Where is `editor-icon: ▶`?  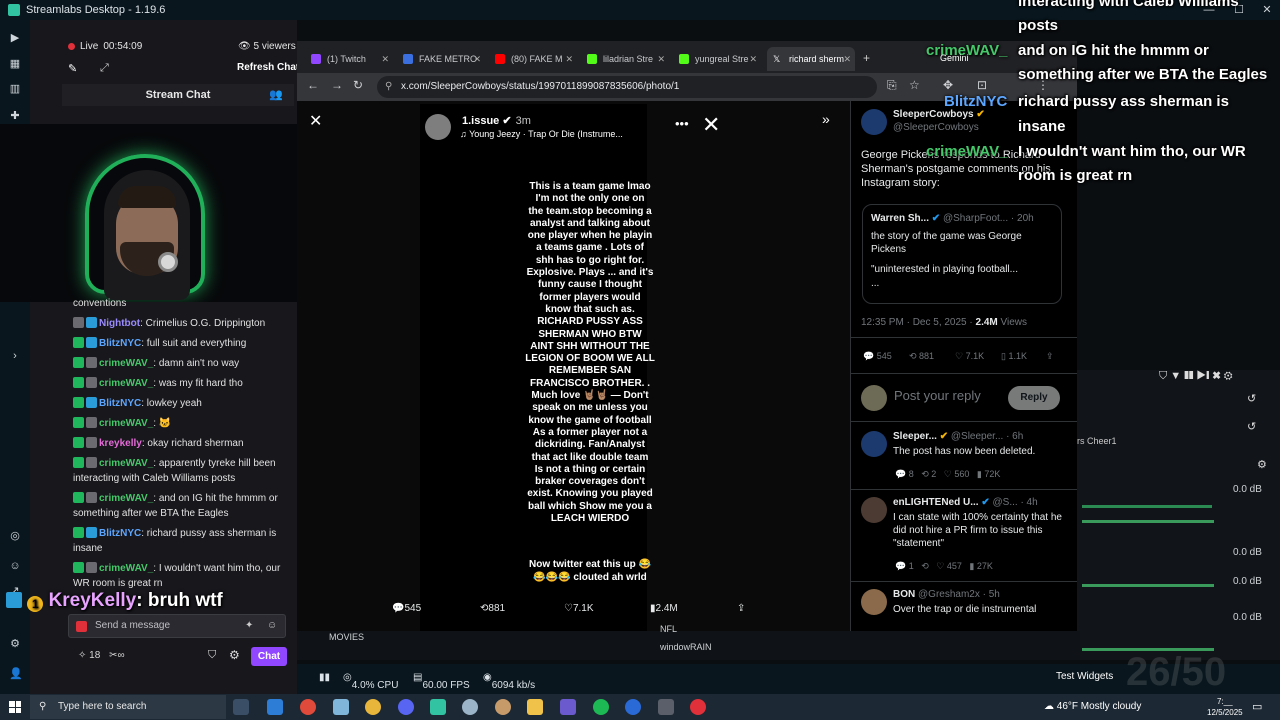
editor-icon: ▶ is located at coordinates (15, 38).